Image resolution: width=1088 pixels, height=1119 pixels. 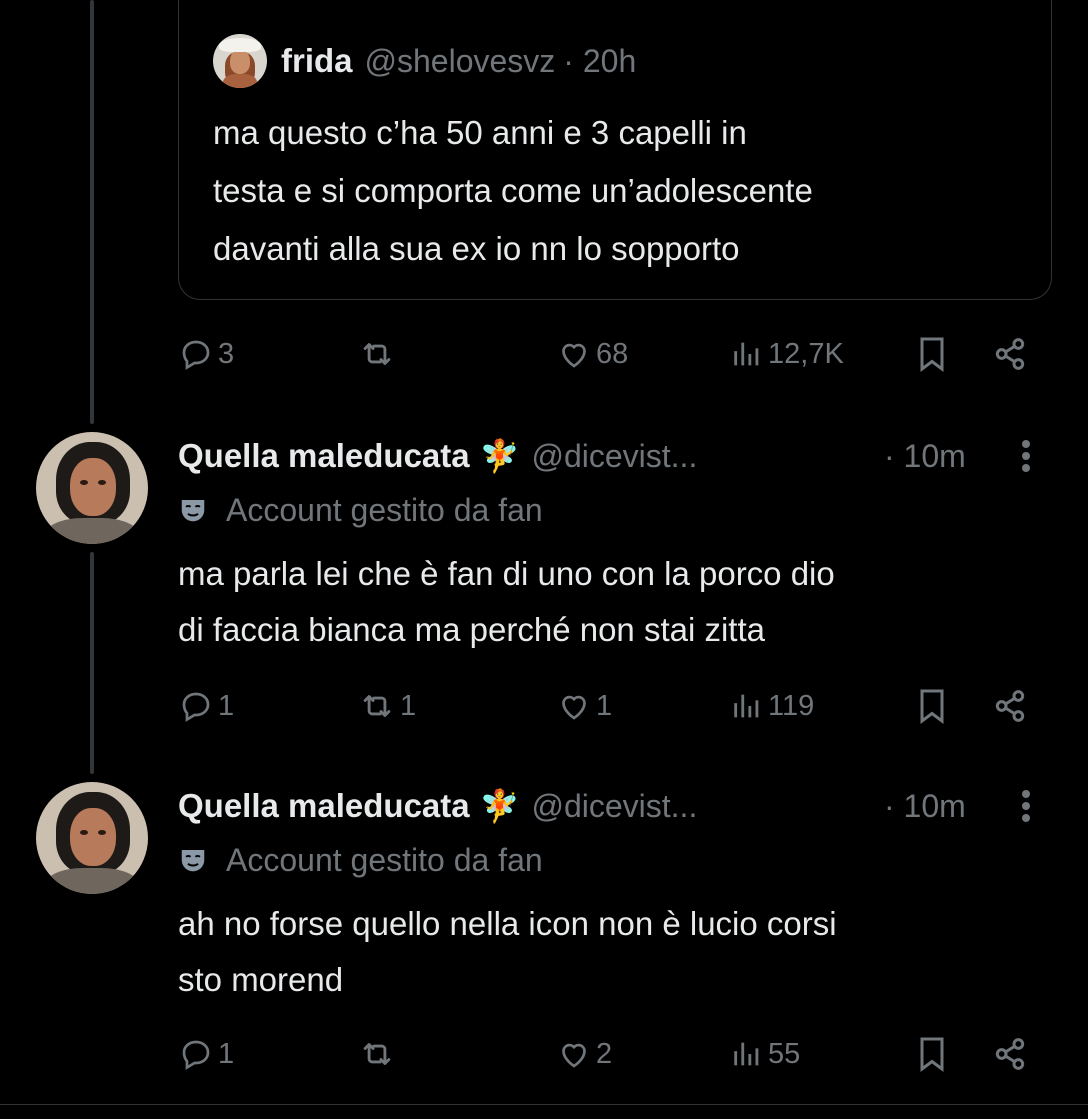 I want to click on action-bar: 3 68 12,7K, so click(x=613, y=354).